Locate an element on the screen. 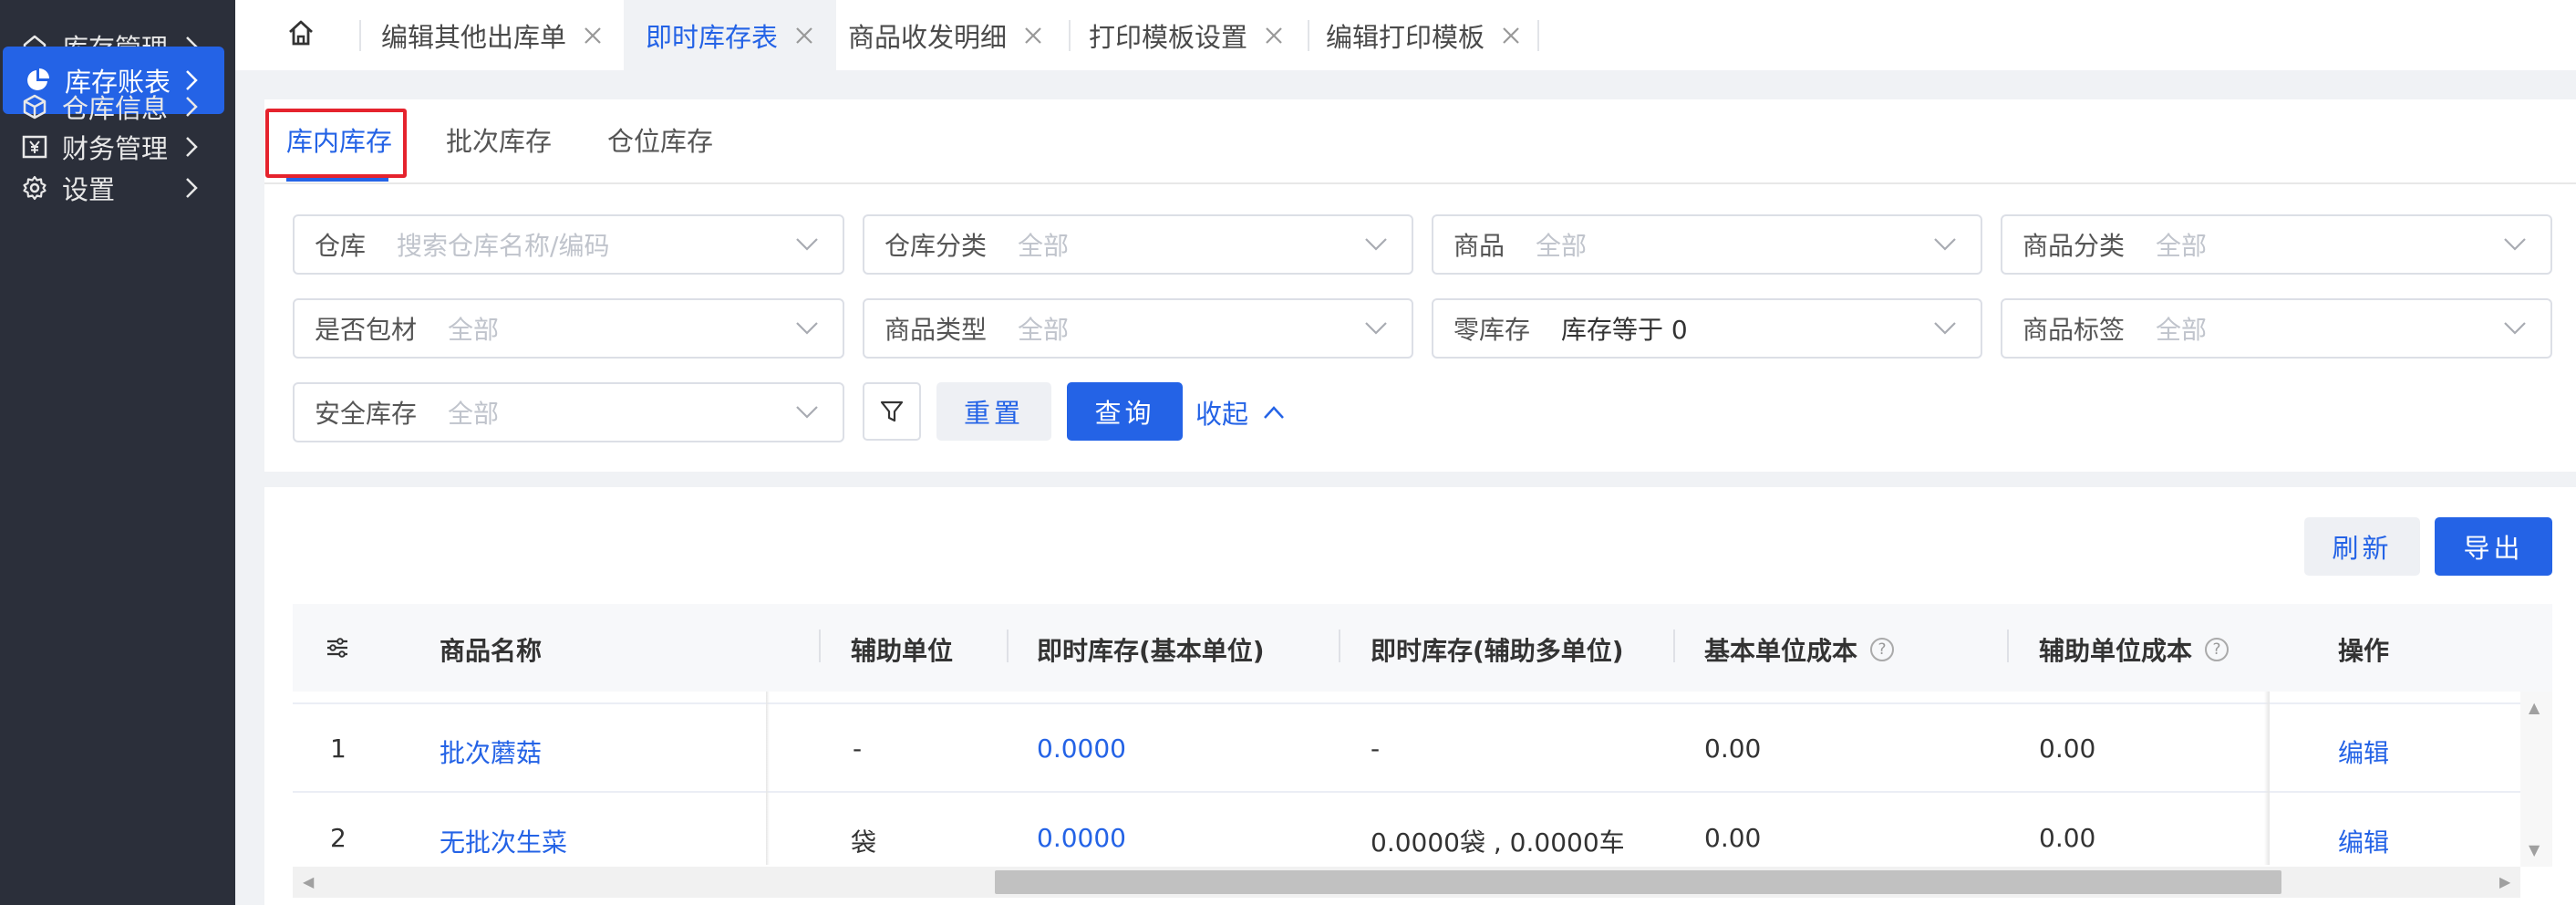  export-button: 导出 is located at coordinates (2493, 546).